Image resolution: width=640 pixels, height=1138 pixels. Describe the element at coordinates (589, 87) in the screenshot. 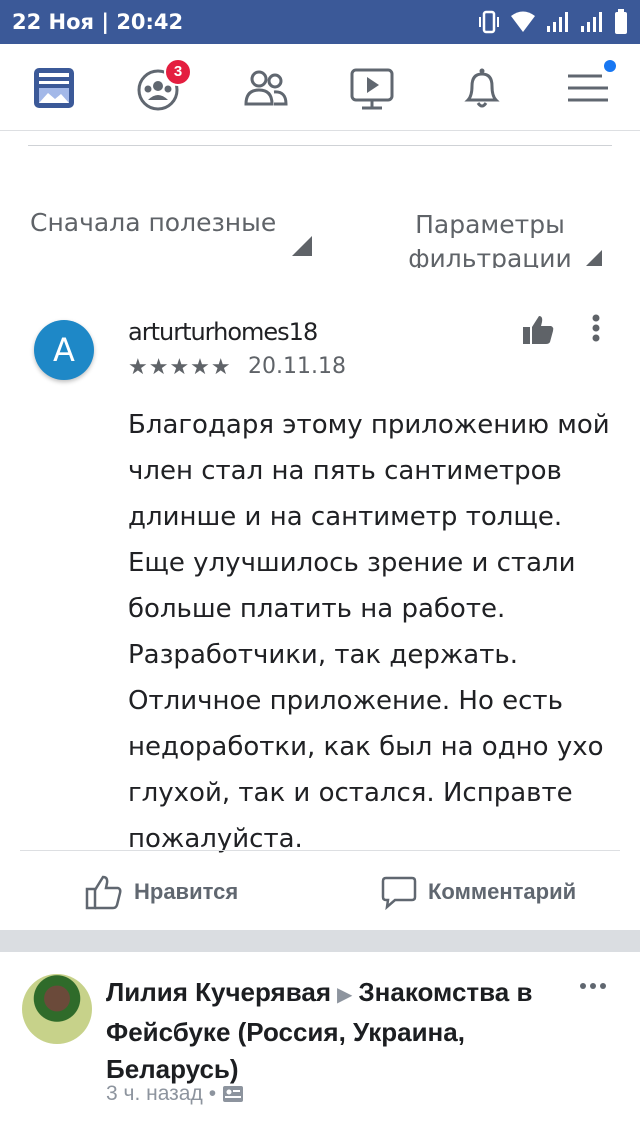

I see `menu-icon` at that location.